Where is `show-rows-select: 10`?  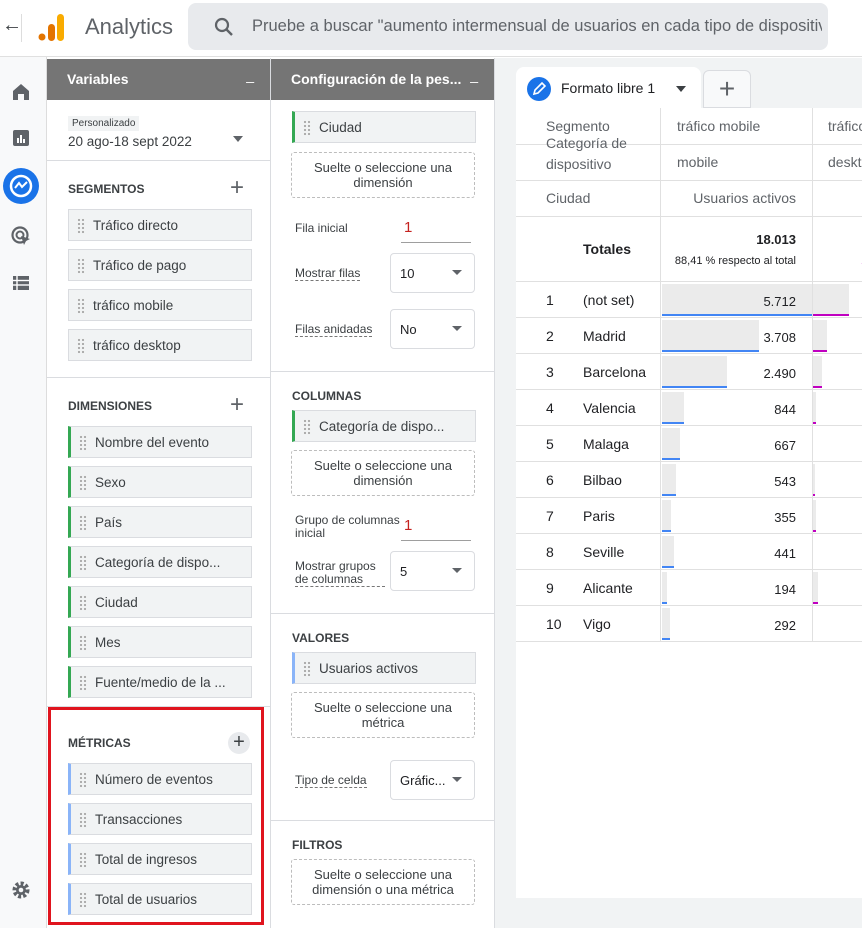 show-rows-select: 10 is located at coordinates (432, 273).